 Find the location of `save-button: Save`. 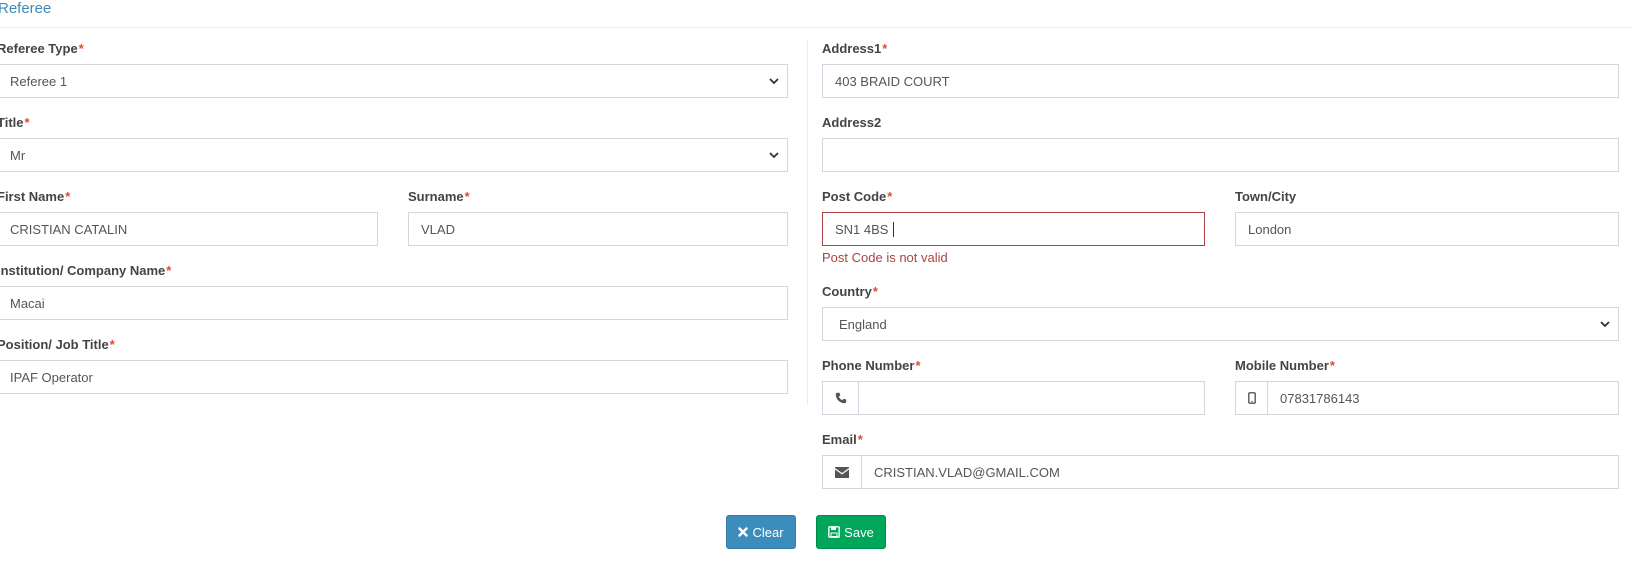

save-button: Save is located at coordinates (851, 532).